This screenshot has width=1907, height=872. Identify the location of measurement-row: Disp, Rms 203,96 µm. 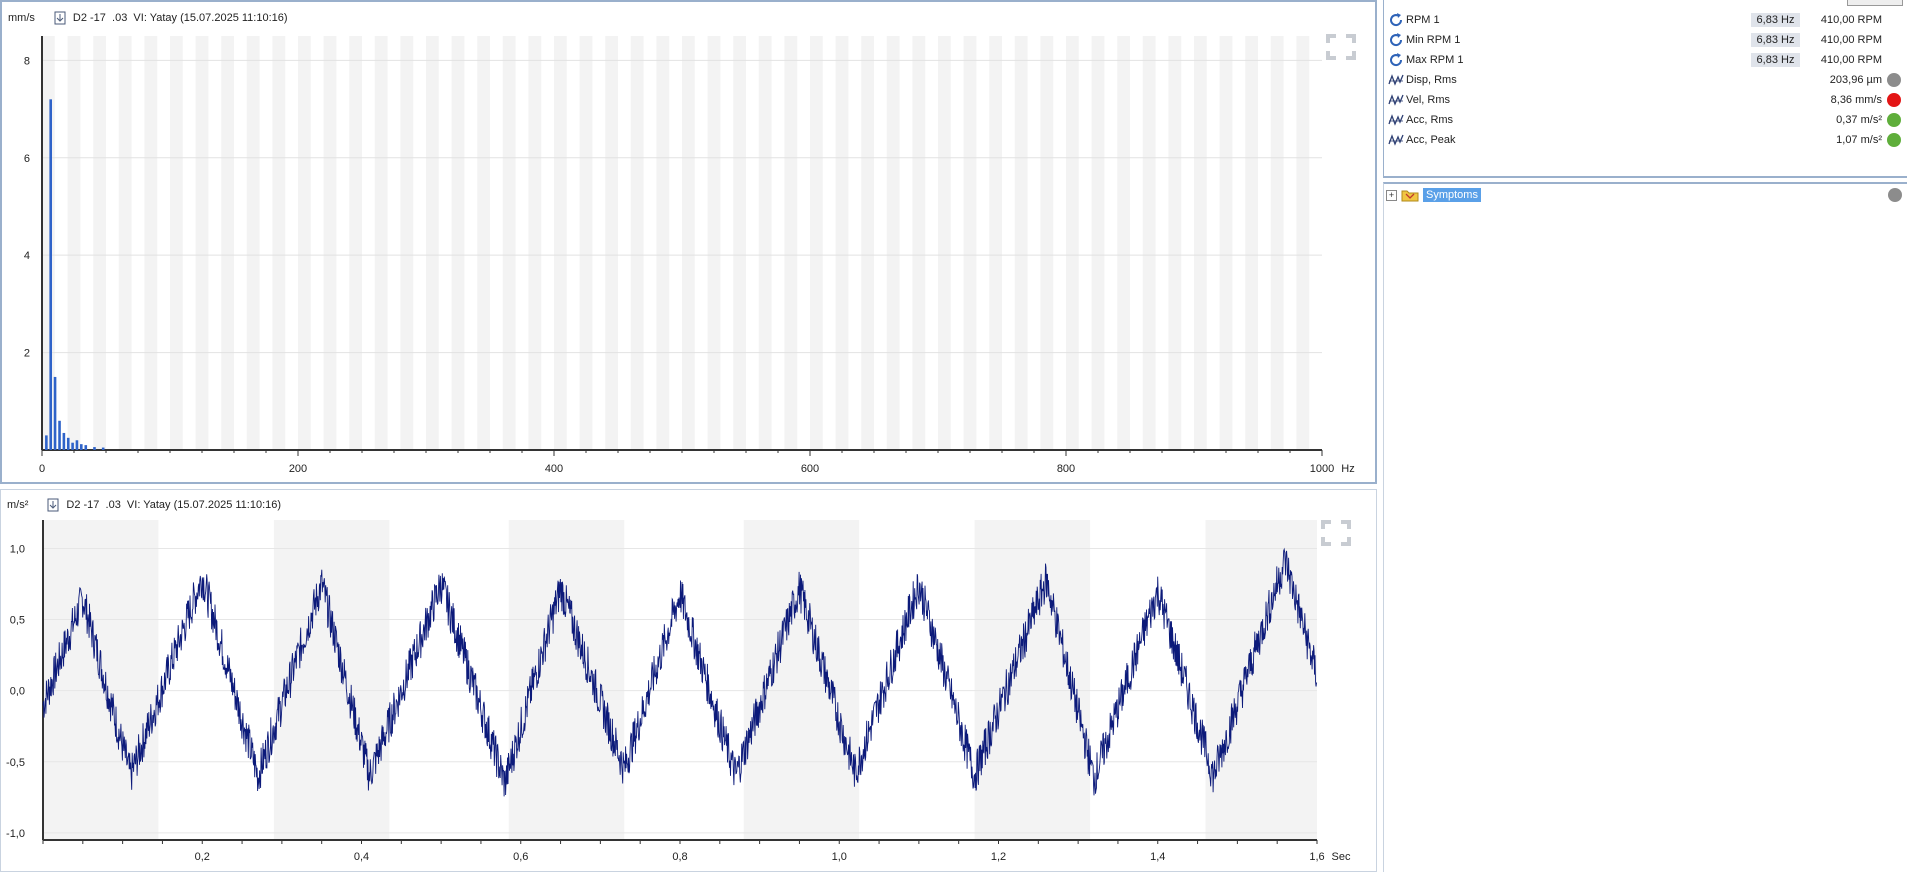
(1646, 80).